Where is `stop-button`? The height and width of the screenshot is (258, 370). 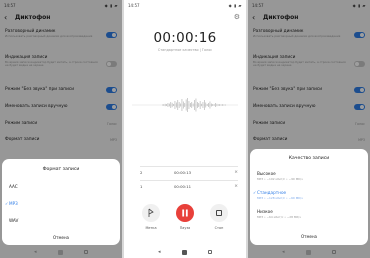
stop-button is located at coordinates (219, 213).